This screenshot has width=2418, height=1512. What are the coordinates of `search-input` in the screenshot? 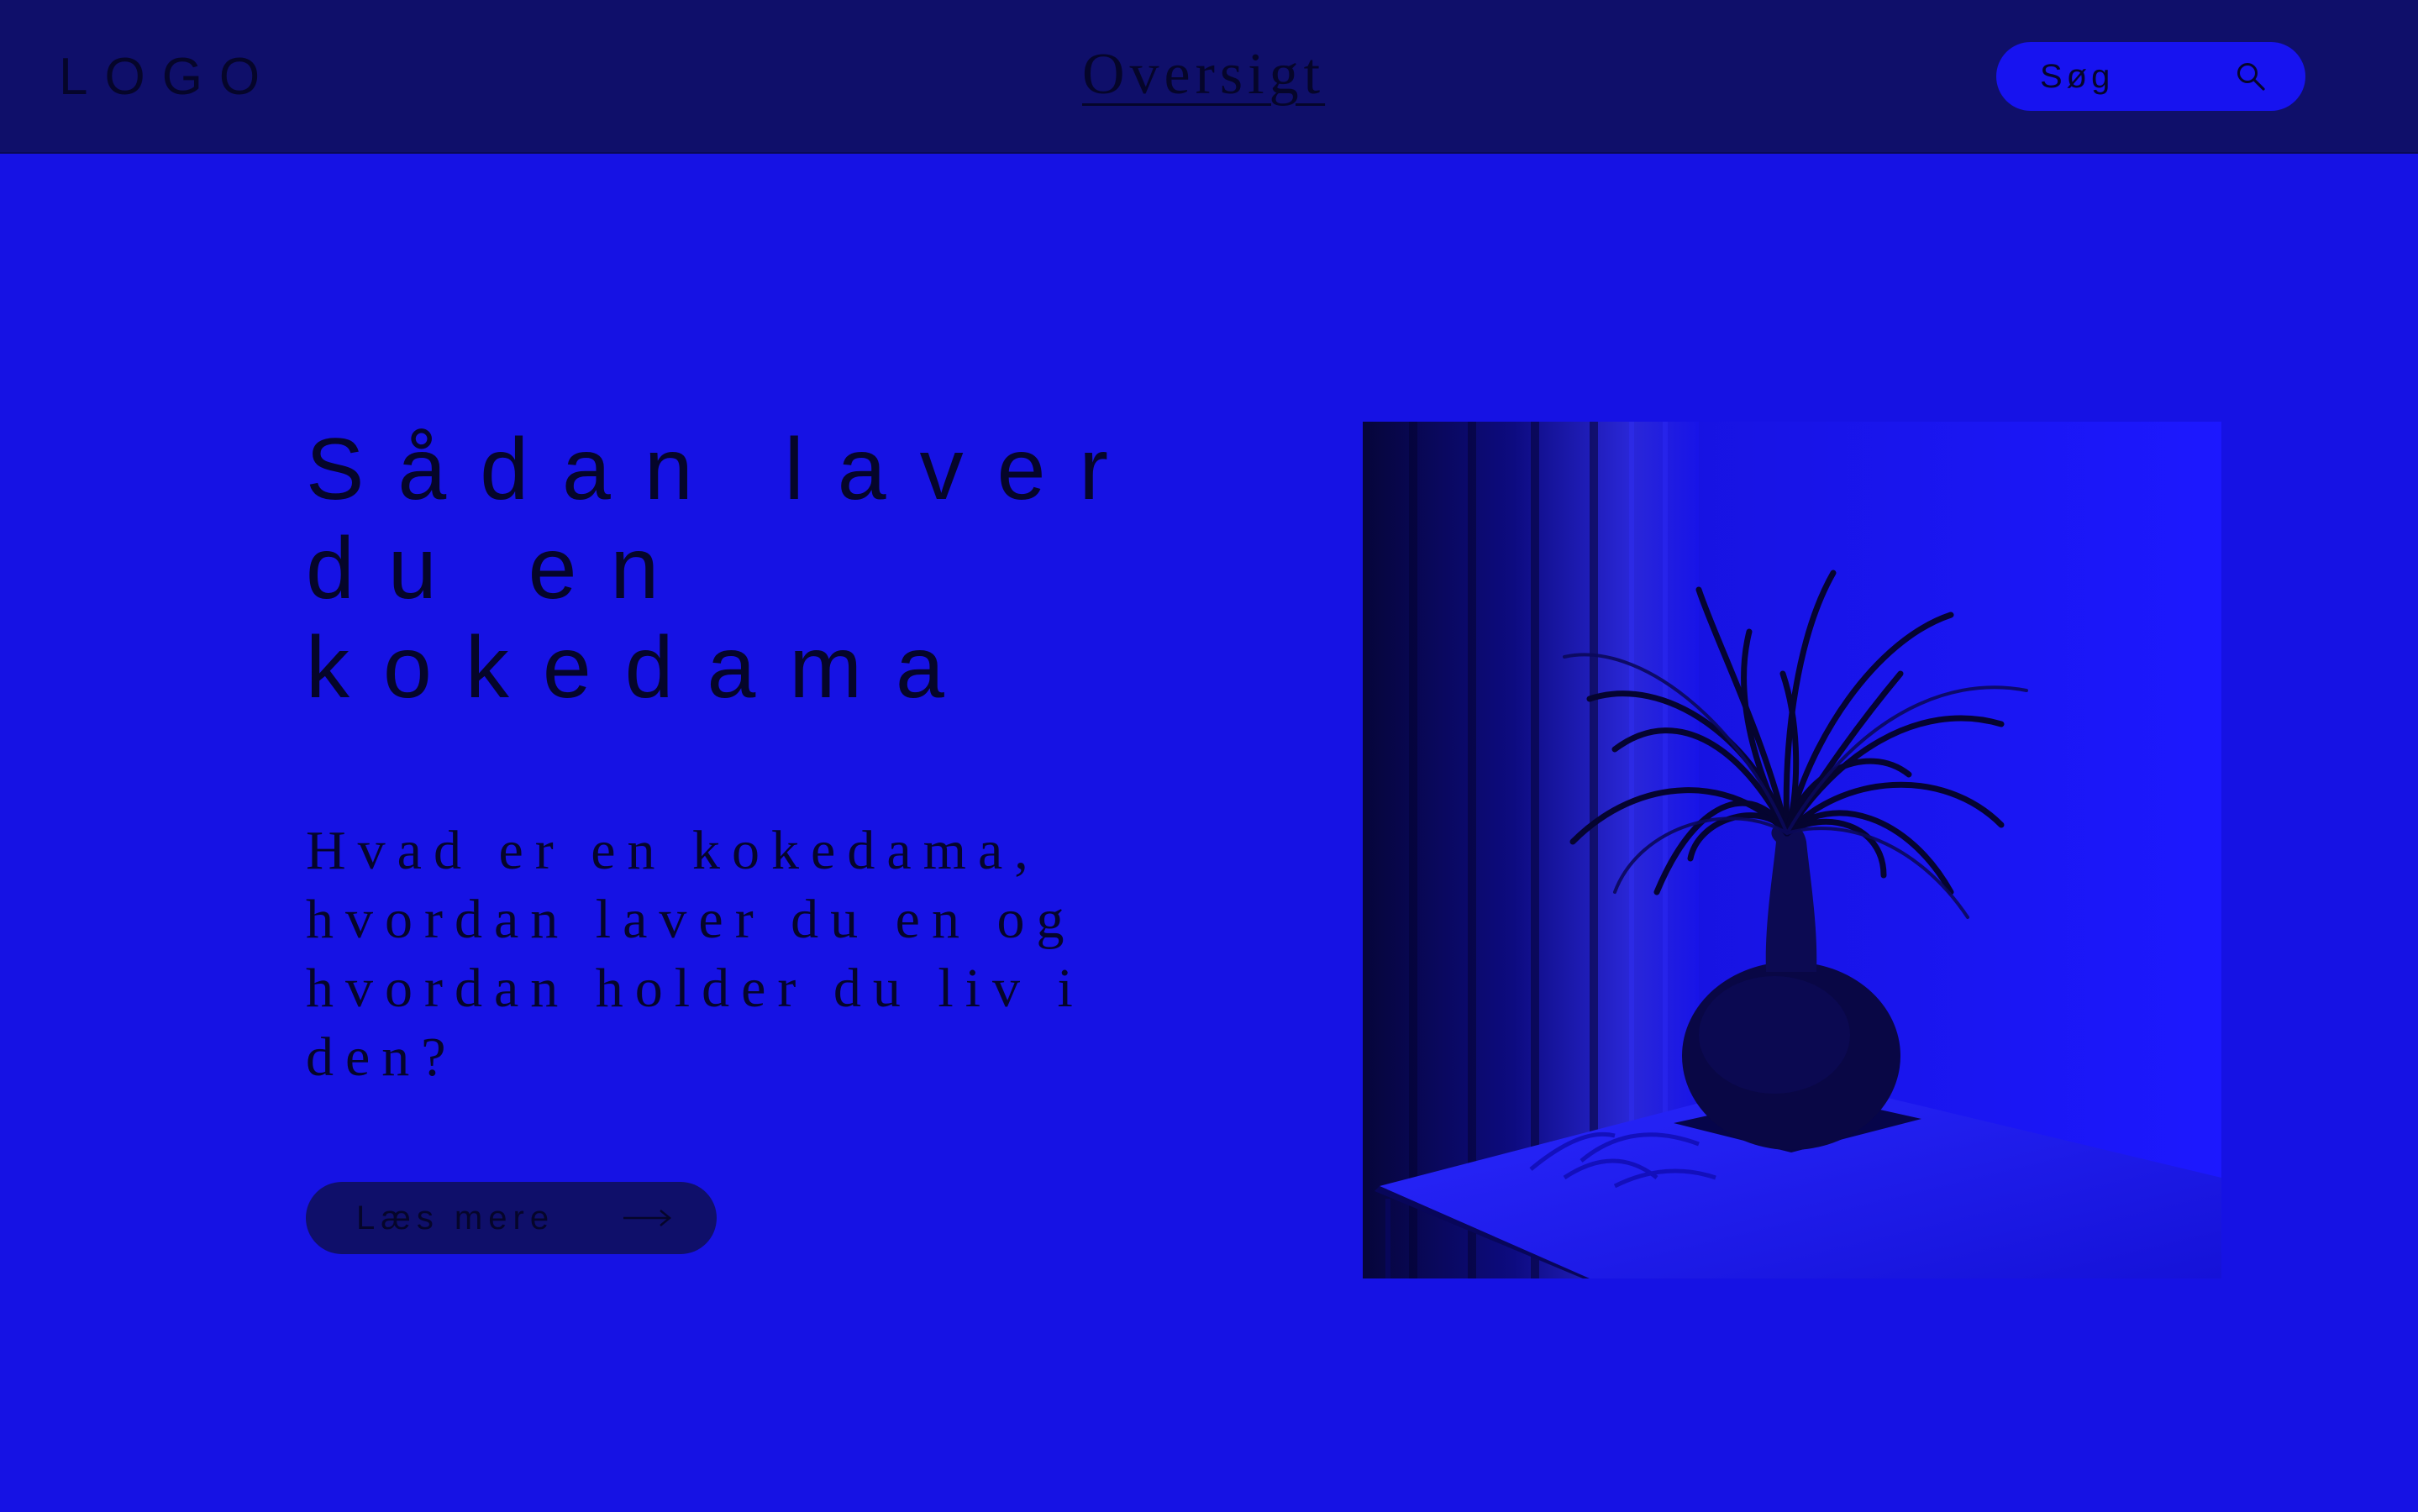 It's located at (2132, 76).